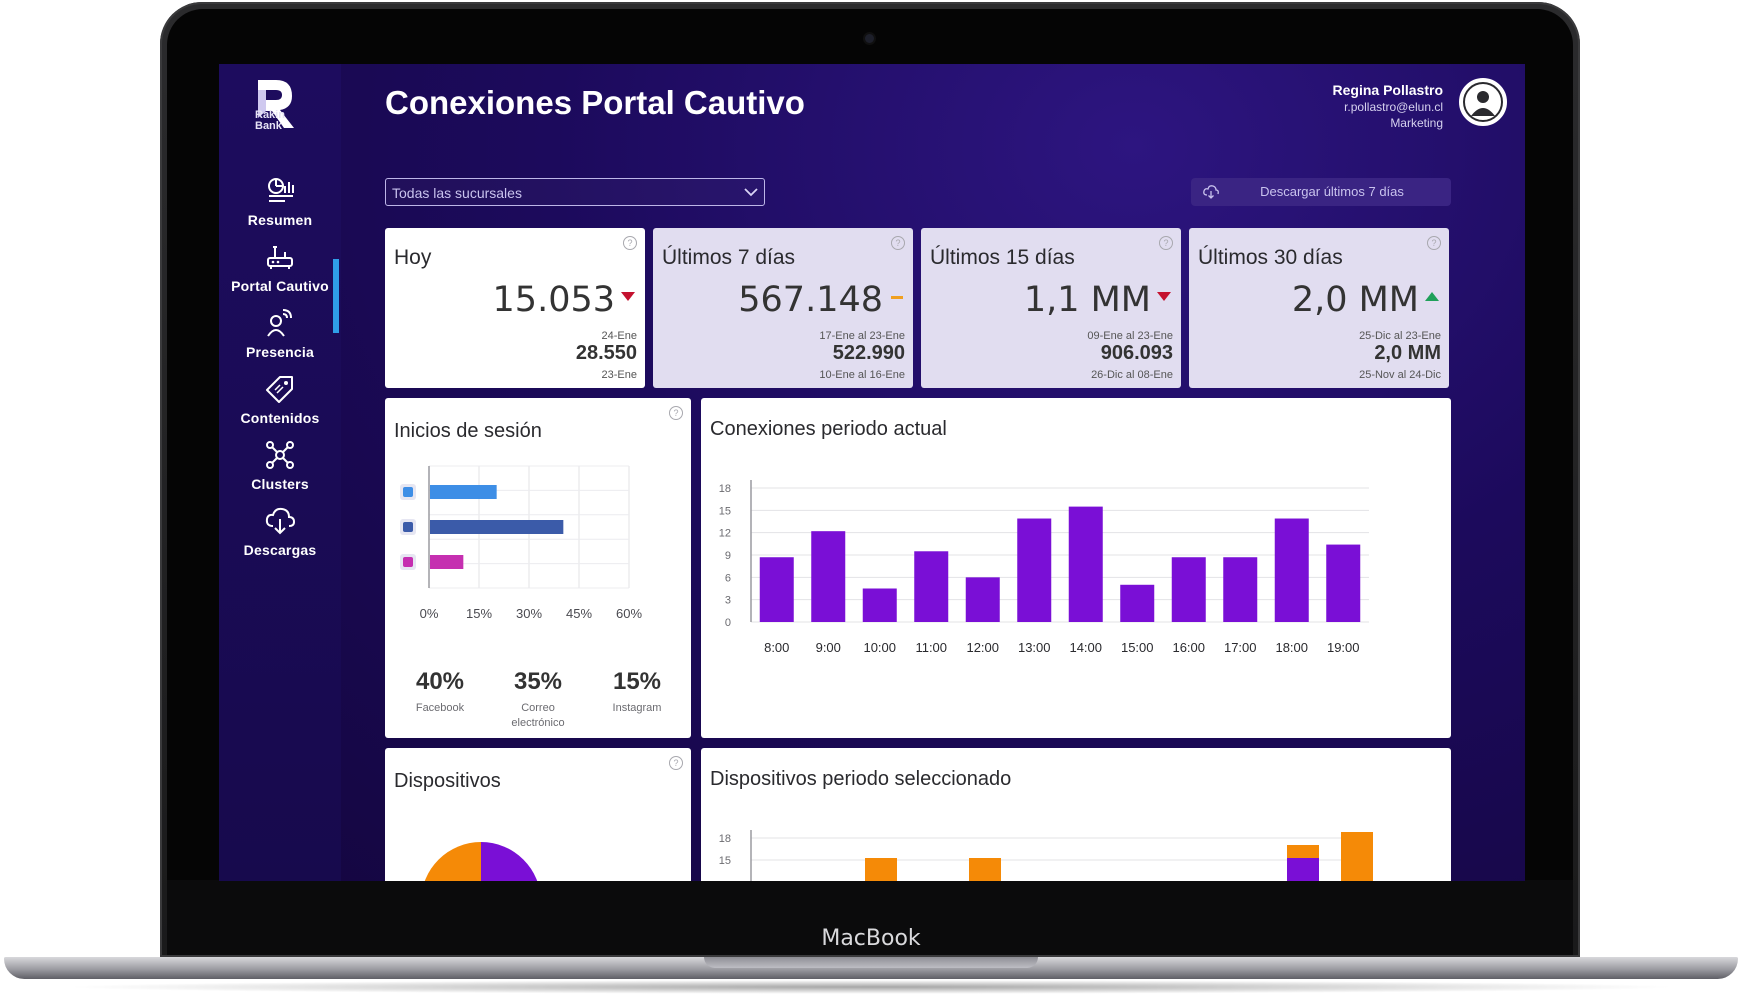 The image size is (1742, 1000). Describe the element at coordinates (1130, 336) in the screenshot. I see `kpi-value-date: 09-Ene al 23-Ene` at that location.